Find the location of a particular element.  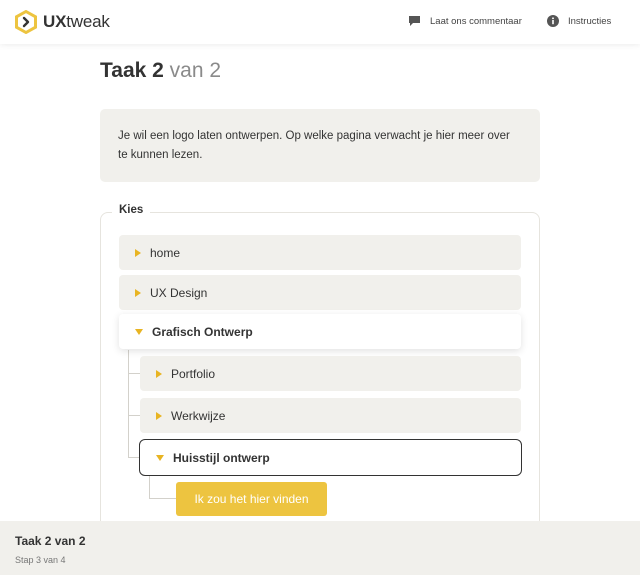

tree-item-home: home is located at coordinates (320, 252).